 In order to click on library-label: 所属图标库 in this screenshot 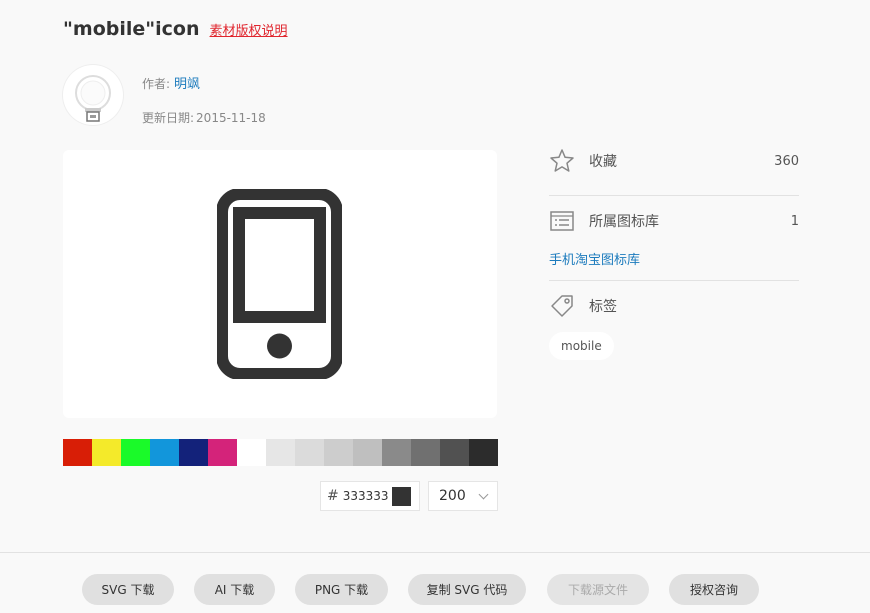, I will do `click(624, 222)`.